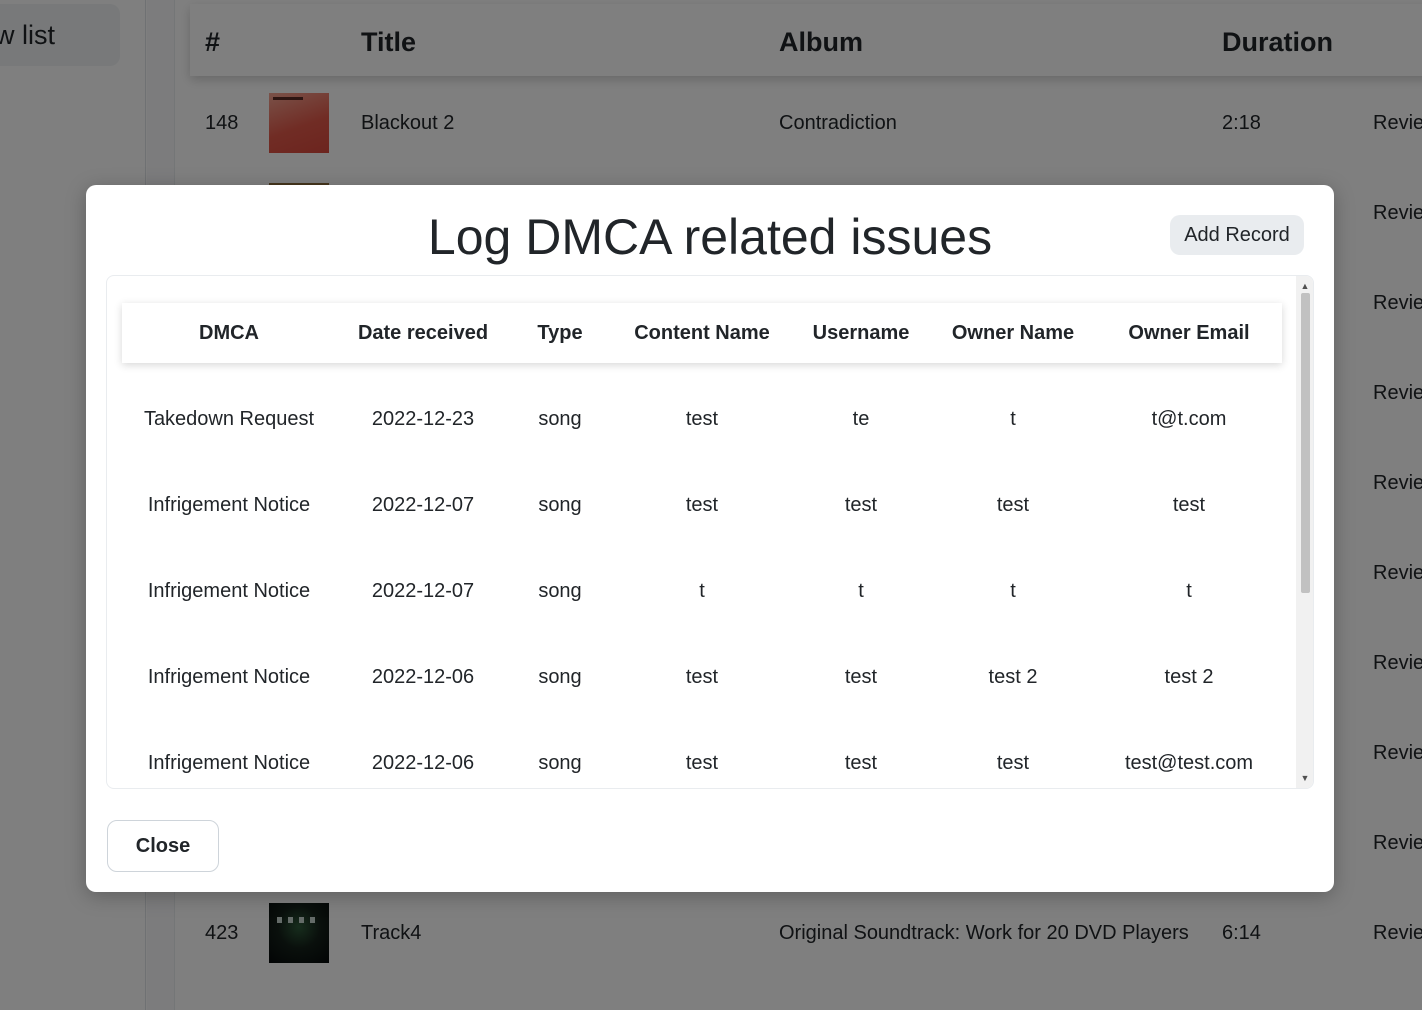 The width and height of the screenshot is (1422, 1010). Describe the element at coordinates (1304, 286) in the screenshot. I see `scroll-up-arrow-icon: ▲` at that location.